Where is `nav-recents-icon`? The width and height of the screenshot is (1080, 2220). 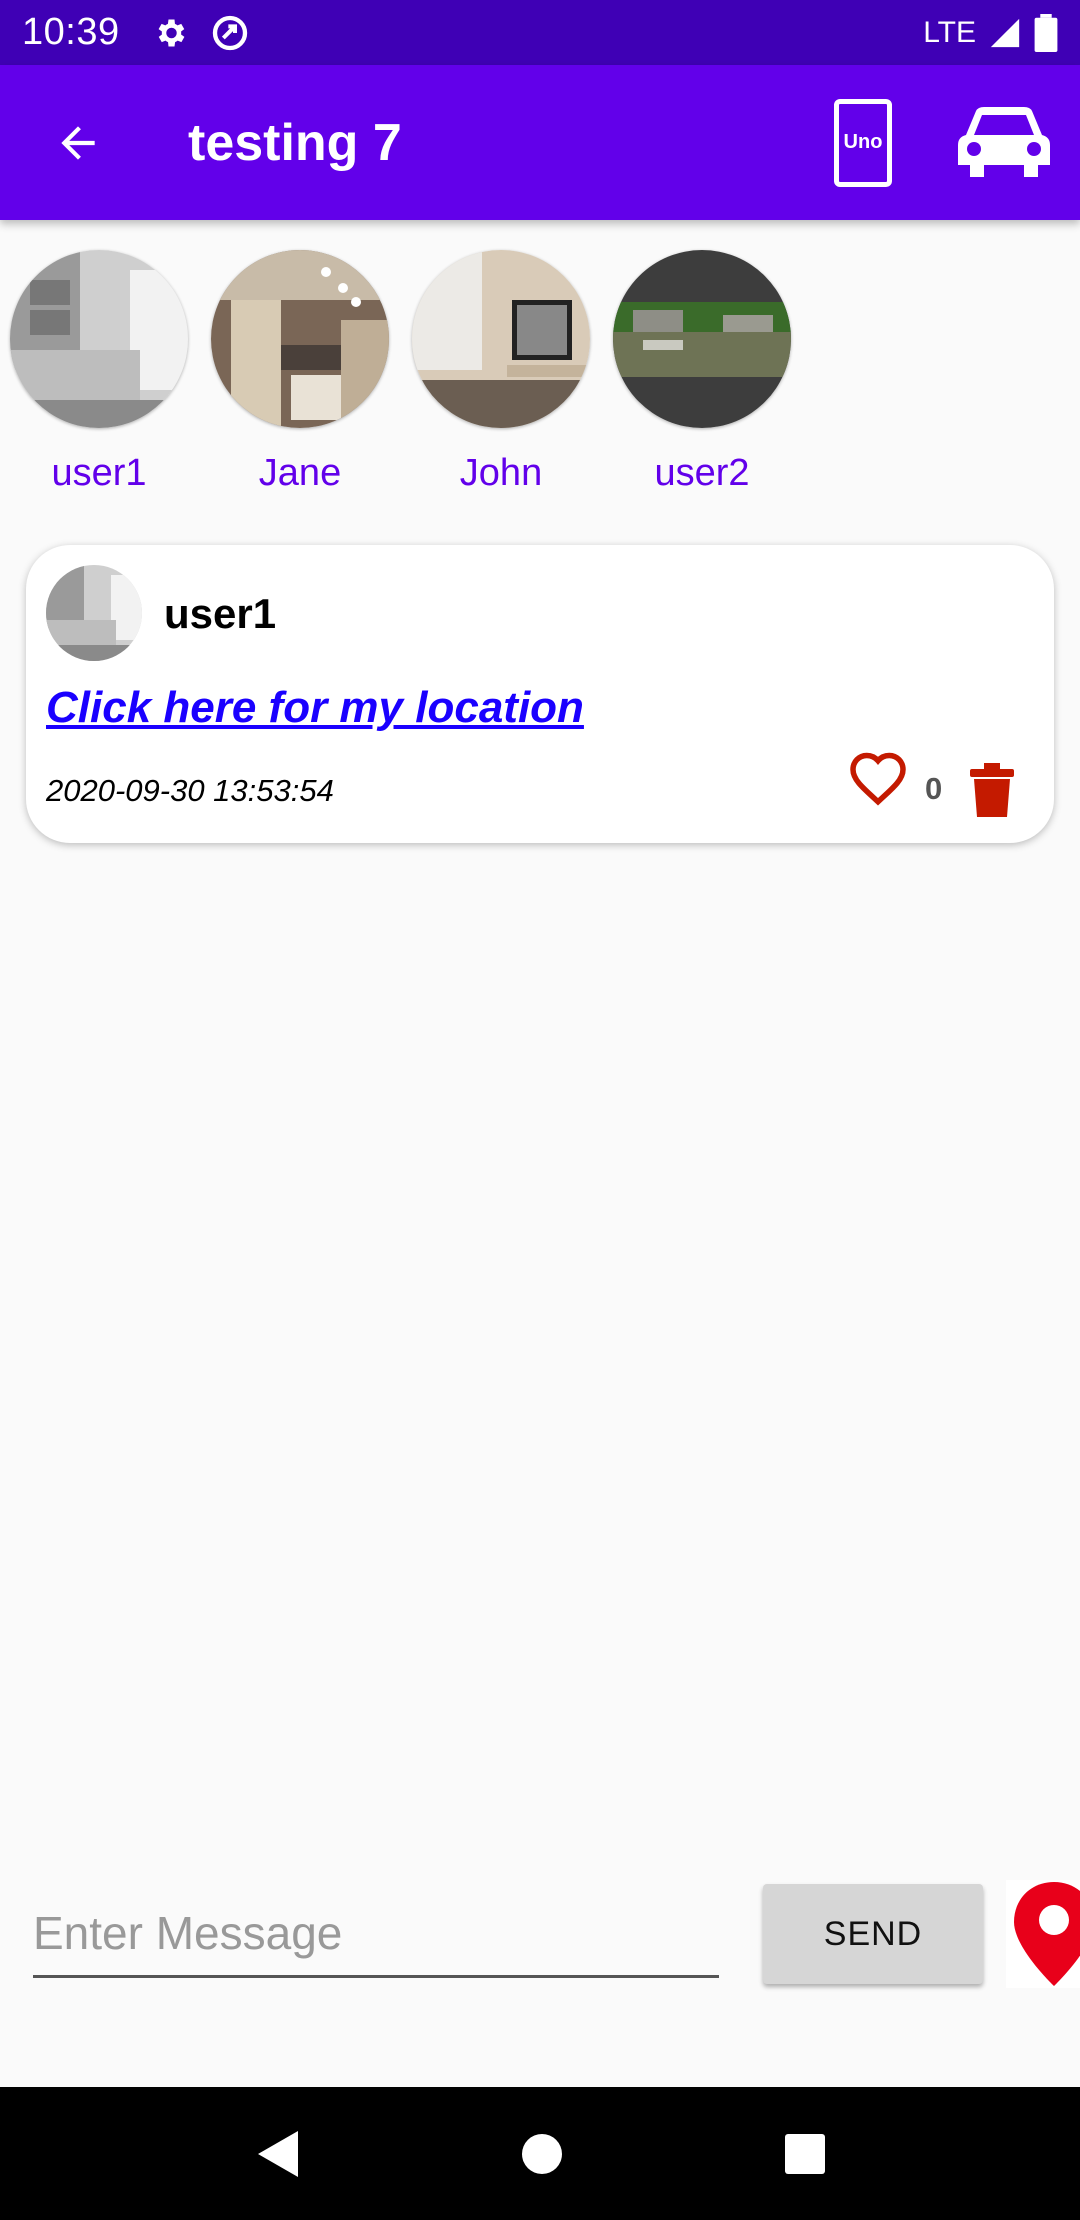 nav-recents-icon is located at coordinates (805, 2154).